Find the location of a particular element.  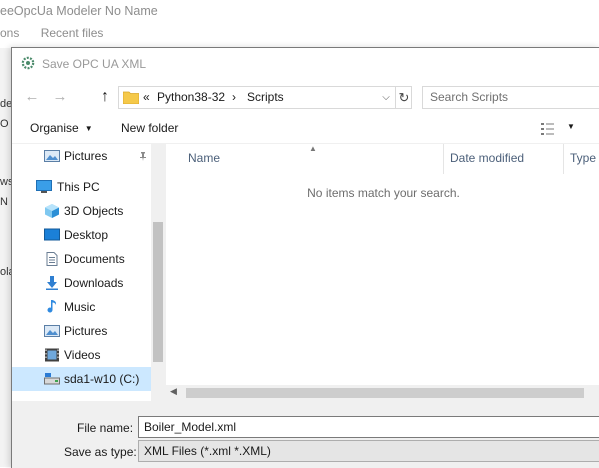

sidebar-scrollbar is located at coordinates (158, 272).